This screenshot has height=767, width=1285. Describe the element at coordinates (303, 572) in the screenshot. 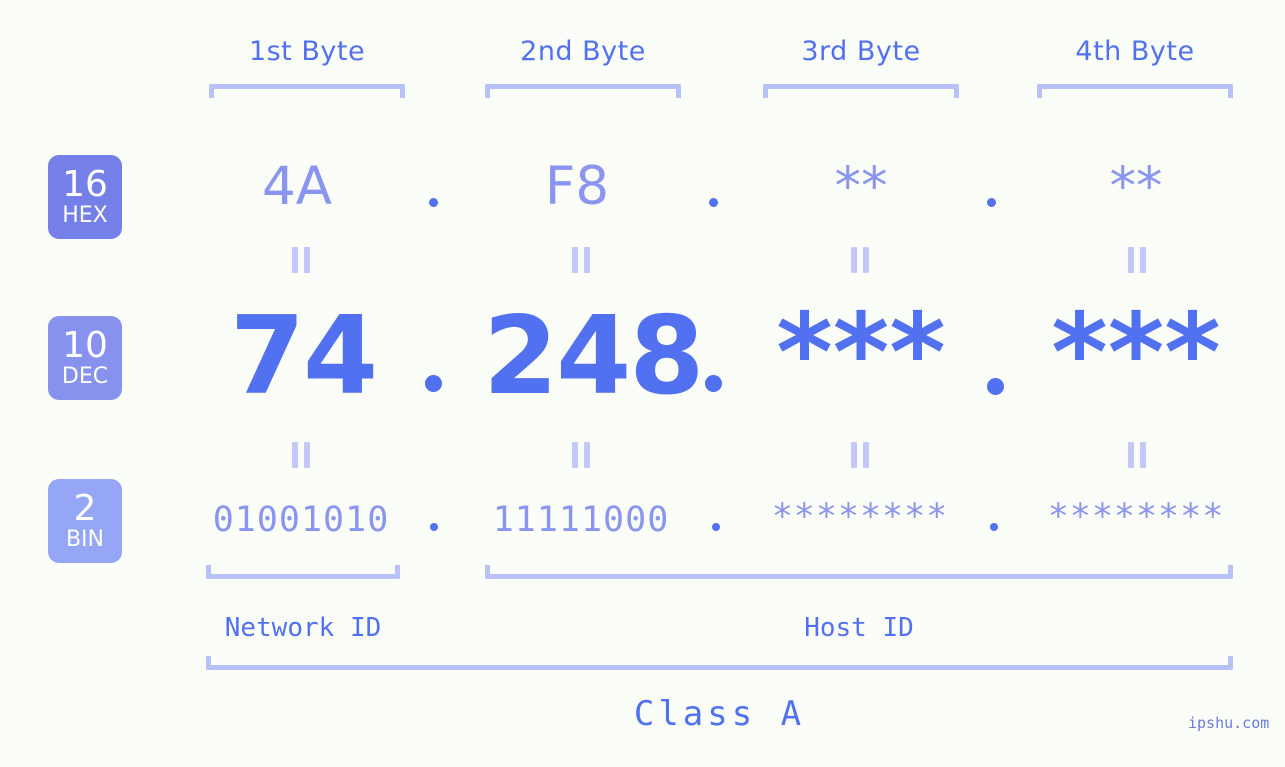

I see `network-id-bracket` at that location.